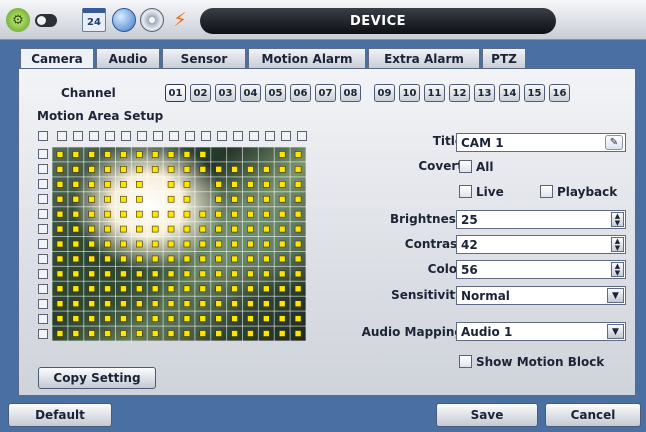 The image size is (646, 432). What do you see at coordinates (94, 20) in the screenshot?
I see `calendar-icon: 24` at bounding box center [94, 20].